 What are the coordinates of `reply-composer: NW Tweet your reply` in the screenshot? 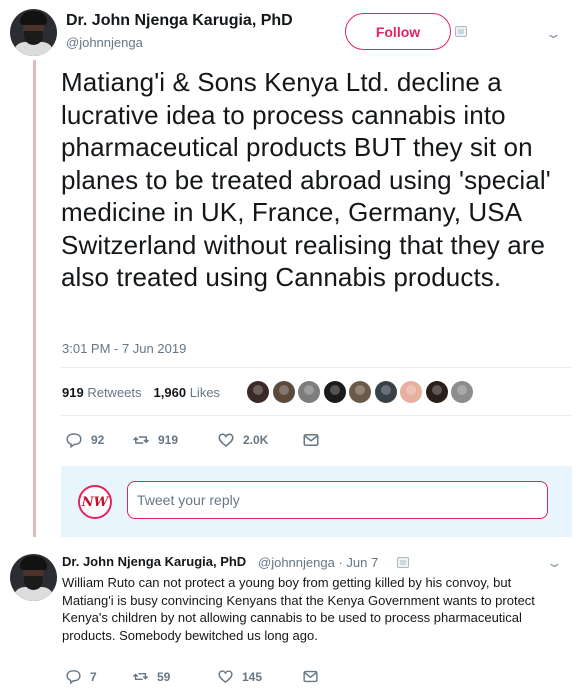 It's located at (316, 501).